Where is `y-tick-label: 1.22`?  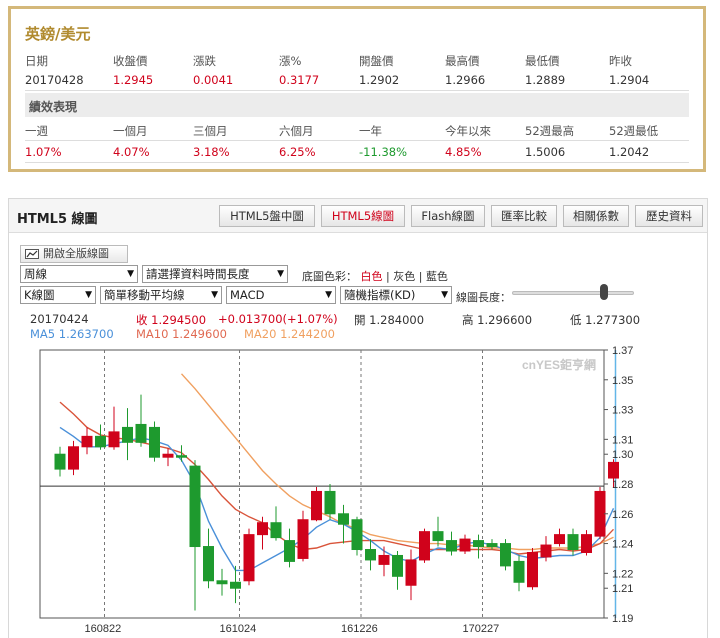
y-tick-label: 1.22 is located at coordinates (622, 574).